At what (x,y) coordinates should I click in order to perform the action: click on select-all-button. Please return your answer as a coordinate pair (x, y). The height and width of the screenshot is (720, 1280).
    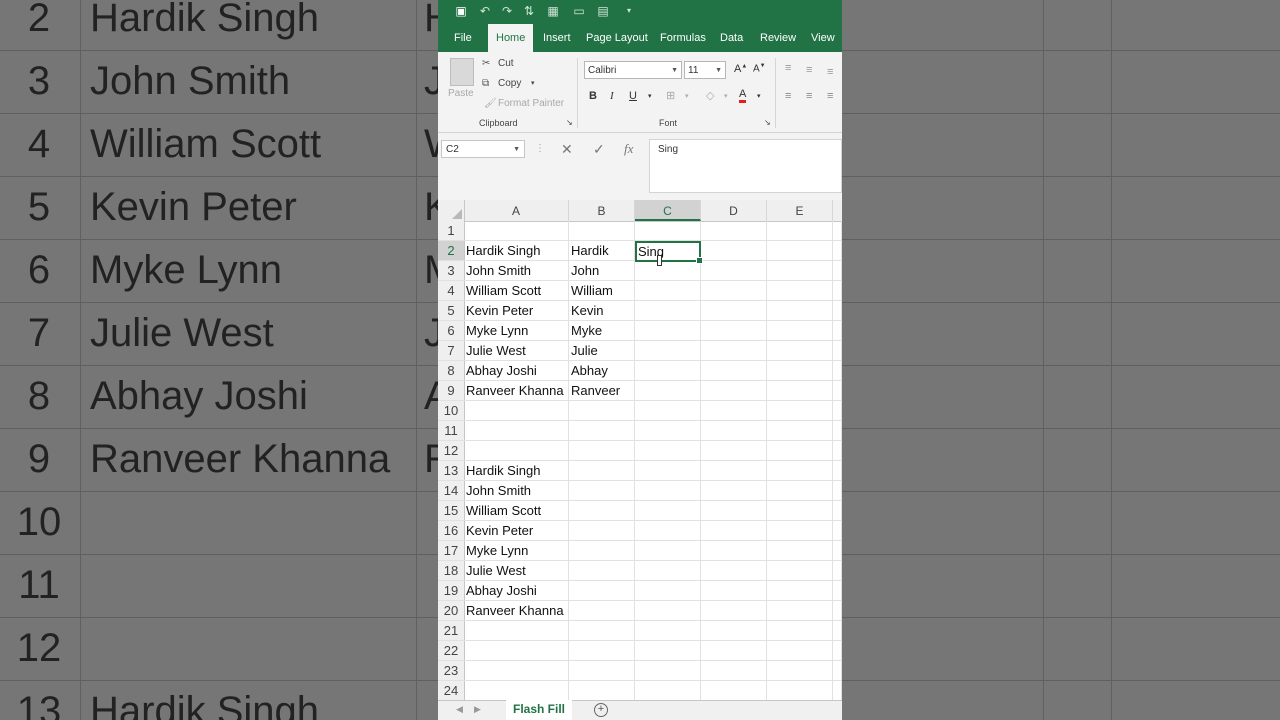
    Looking at the image, I should click on (451, 210).